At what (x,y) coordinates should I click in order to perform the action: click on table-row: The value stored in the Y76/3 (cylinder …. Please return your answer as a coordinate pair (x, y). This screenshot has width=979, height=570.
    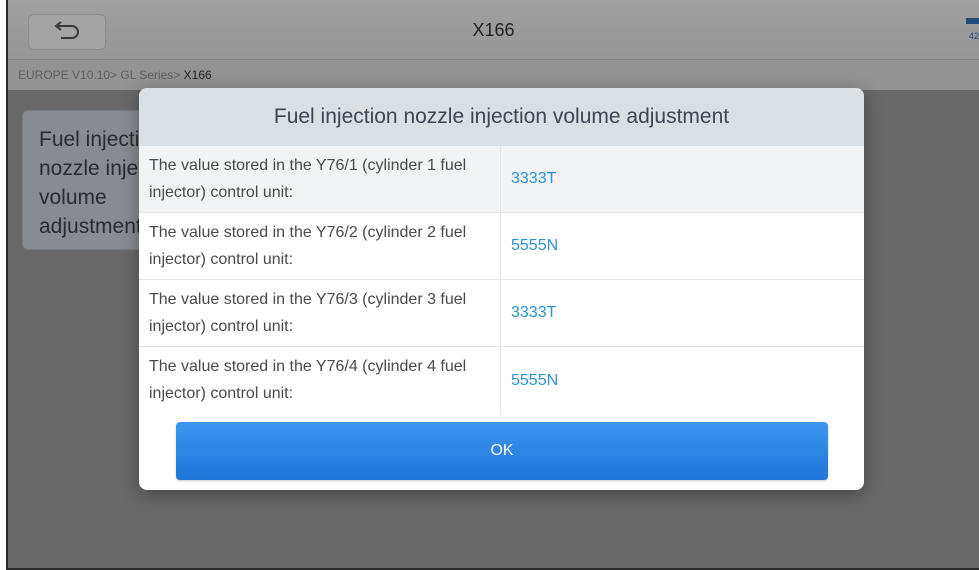
    Looking at the image, I should click on (501, 313).